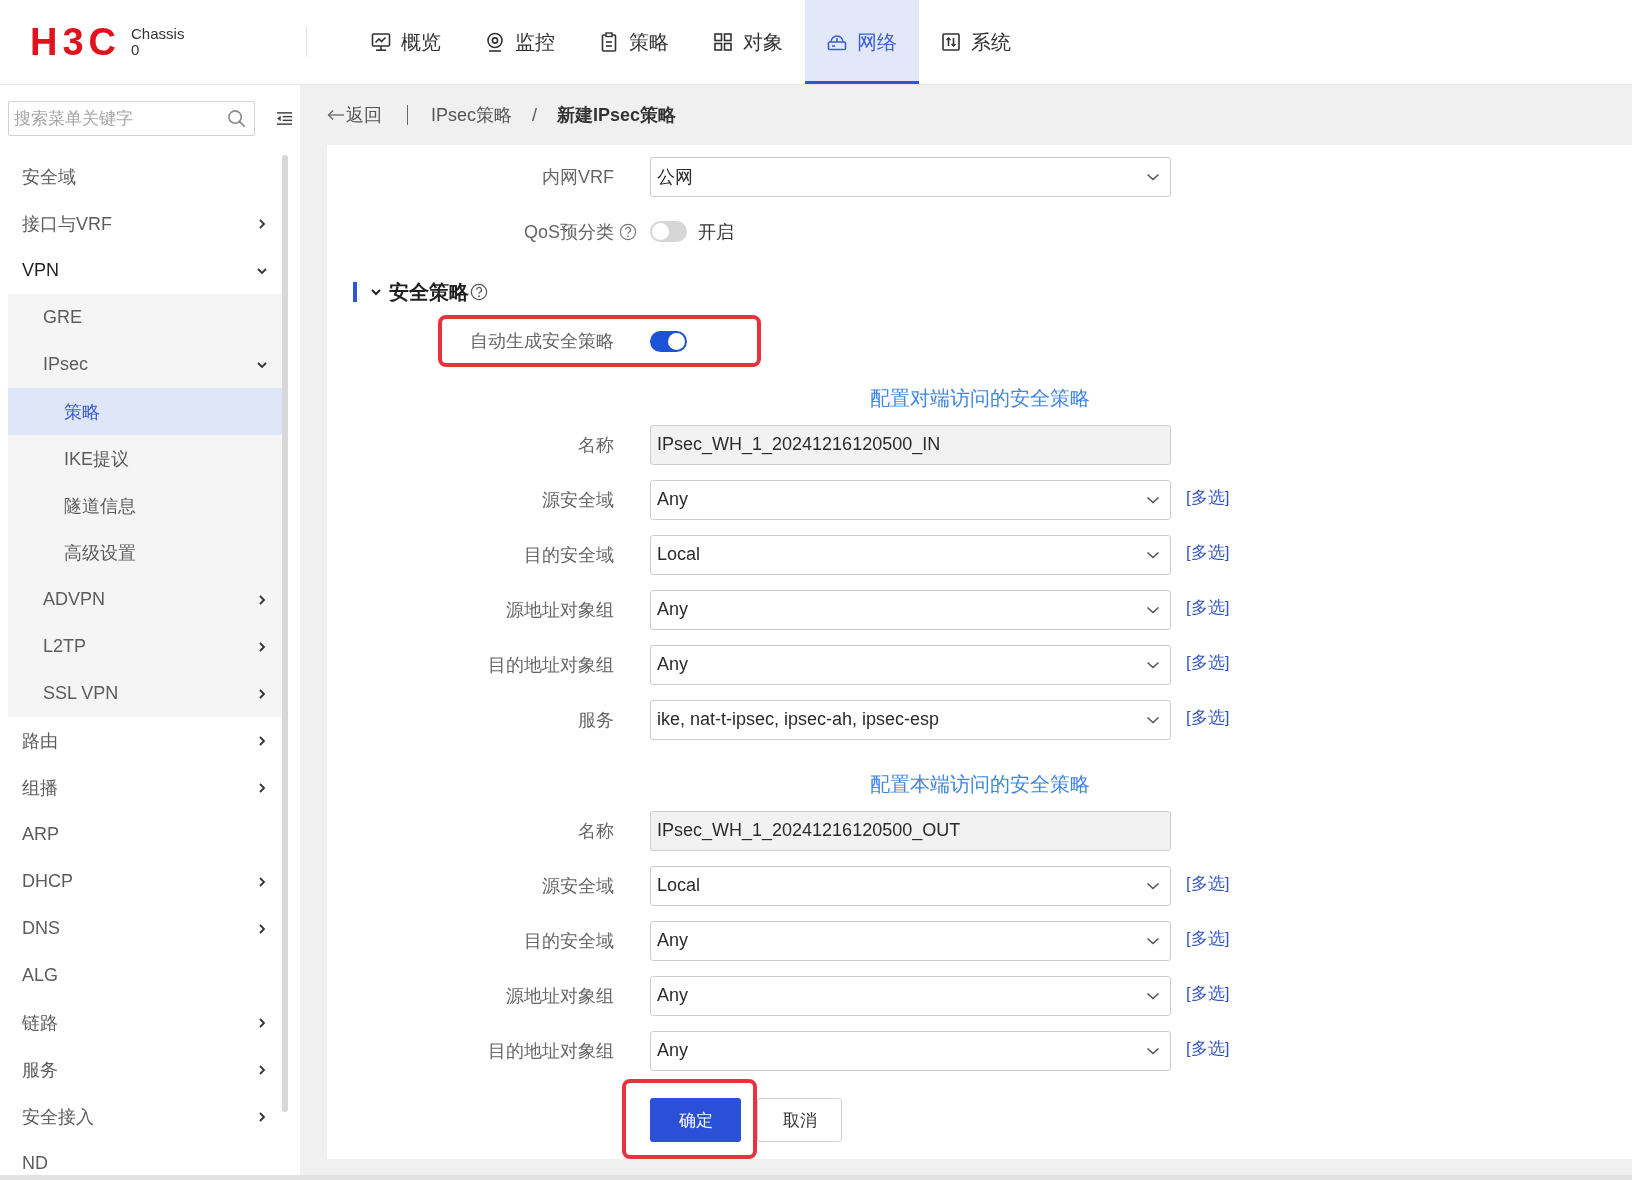 This screenshot has height=1180, width=1632. What do you see at coordinates (236, 118) in the screenshot?
I see `search-icon` at bounding box center [236, 118].